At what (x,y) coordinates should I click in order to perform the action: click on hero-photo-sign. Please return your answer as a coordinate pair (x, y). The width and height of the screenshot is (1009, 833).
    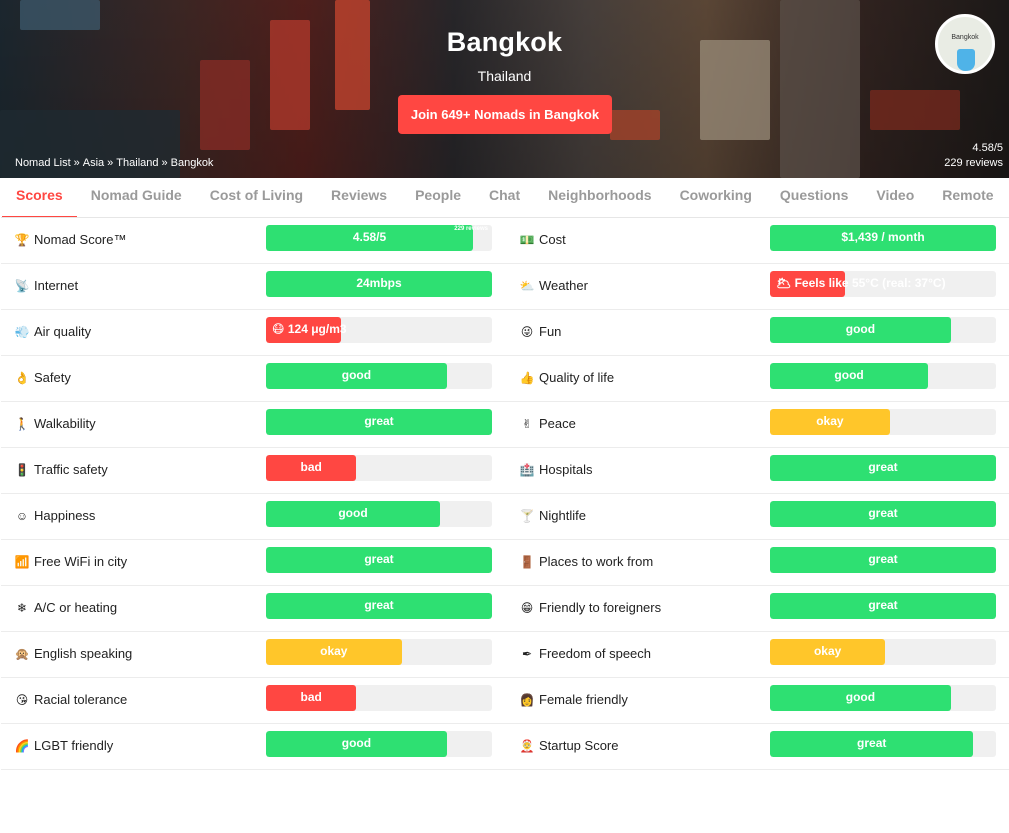
    Looking at the image, I should click on (60, 15).